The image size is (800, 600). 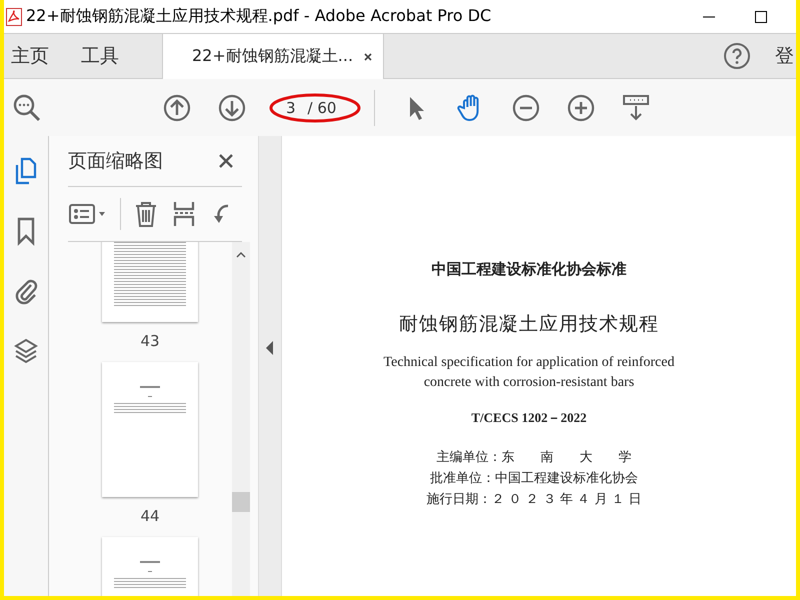 What do you see at coordinates (241, 502) in the screenshot?
I see `scrollbar-thumb` at bounding box center [241, 502].